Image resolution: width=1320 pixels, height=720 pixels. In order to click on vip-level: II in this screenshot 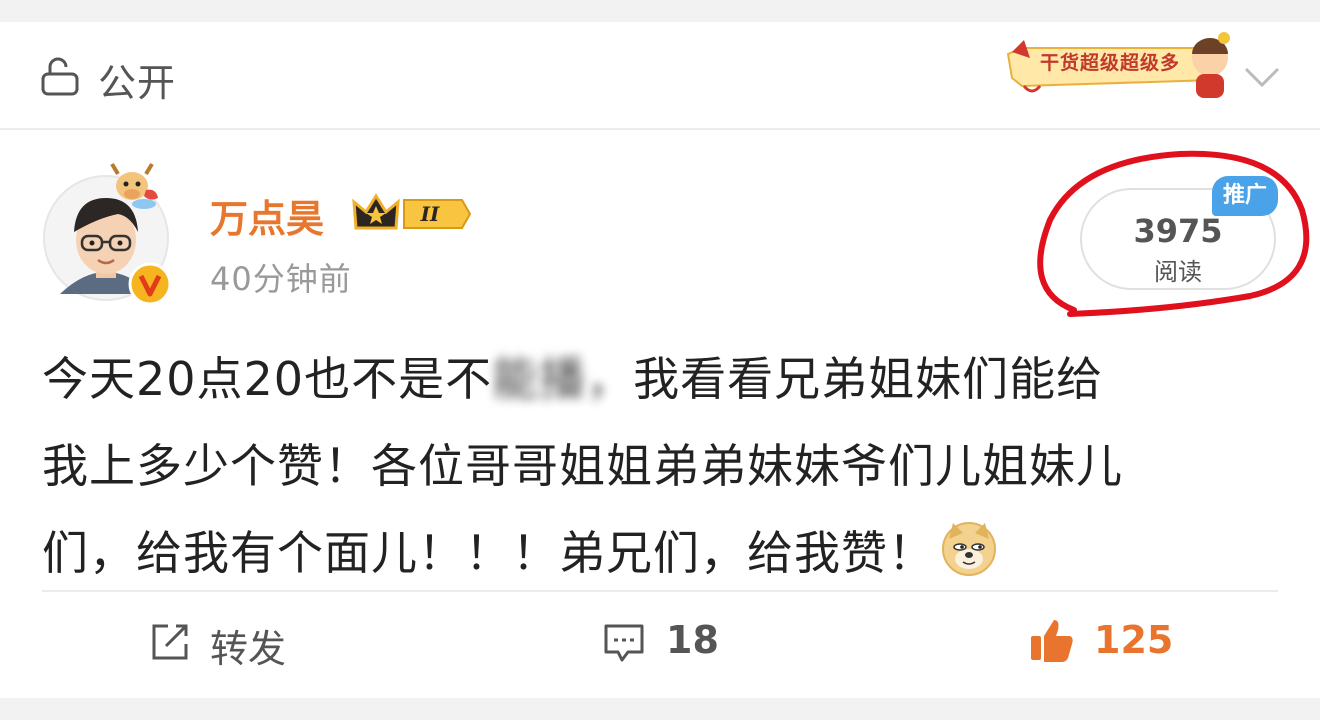, I will do `click(430, 214)`.